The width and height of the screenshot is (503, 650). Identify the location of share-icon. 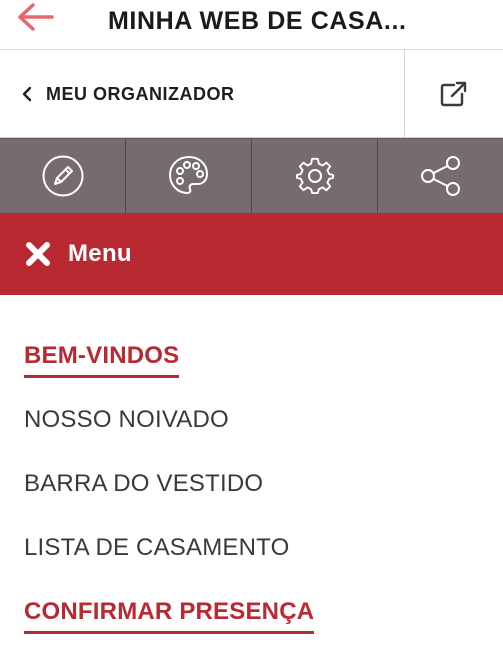
(440, 176).